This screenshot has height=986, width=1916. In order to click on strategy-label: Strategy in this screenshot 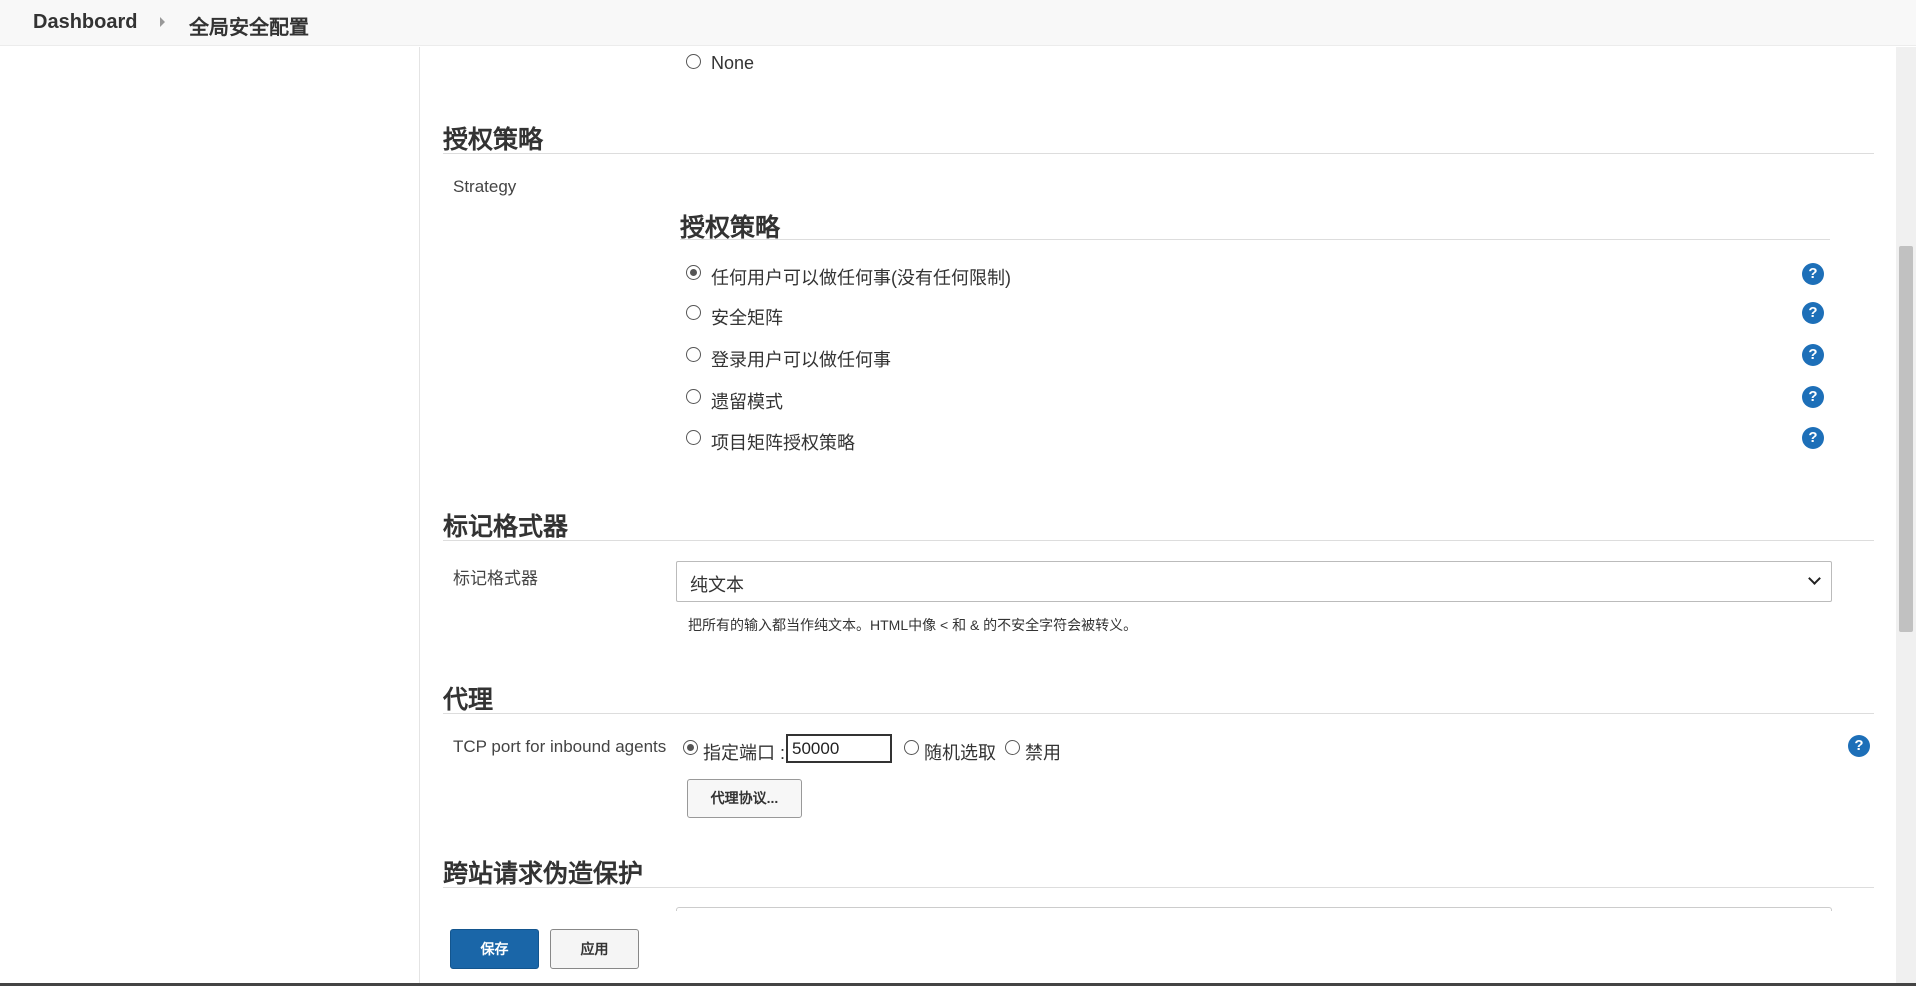, I will do `click(485, 186)`.